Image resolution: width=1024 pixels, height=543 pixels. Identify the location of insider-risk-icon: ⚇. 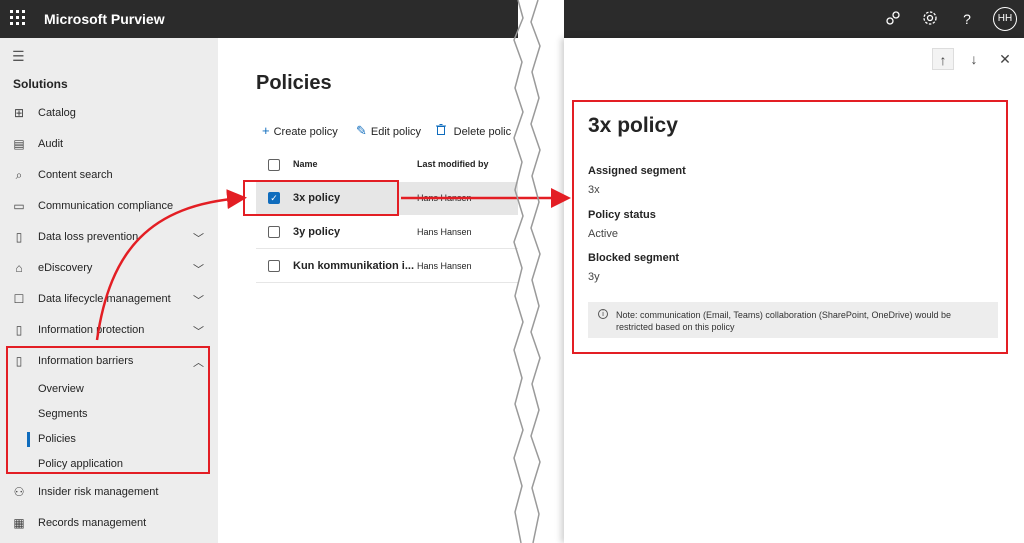
(19, 492).